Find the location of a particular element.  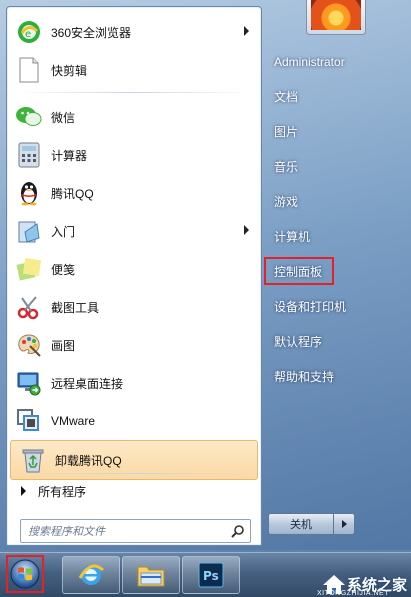

taskbar-ie-button is located at coordinates (91, 575).